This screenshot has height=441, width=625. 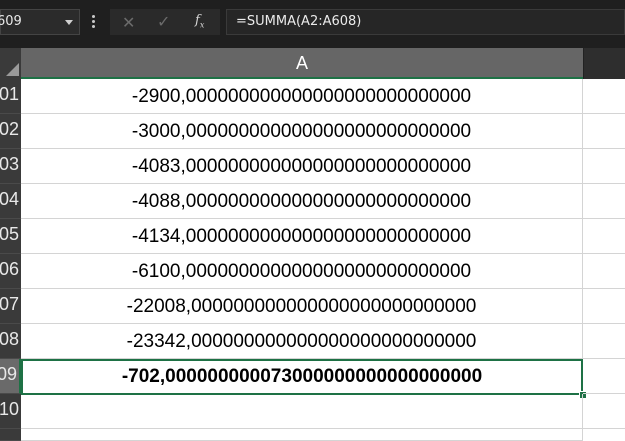 What do you see at coordinates (128, 23) in the screenshot?
I see `cancel-icon: ✕` at bounding box center [128, 23].